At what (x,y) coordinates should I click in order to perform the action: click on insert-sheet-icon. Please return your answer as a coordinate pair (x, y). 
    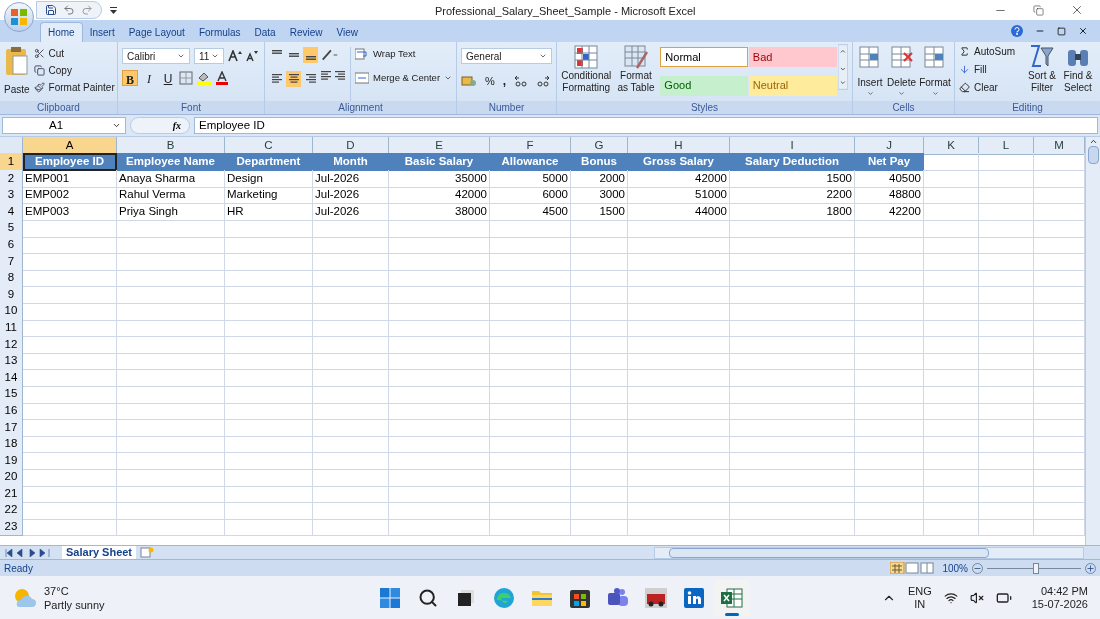
    Looking at the image, I should click on (147, 552).